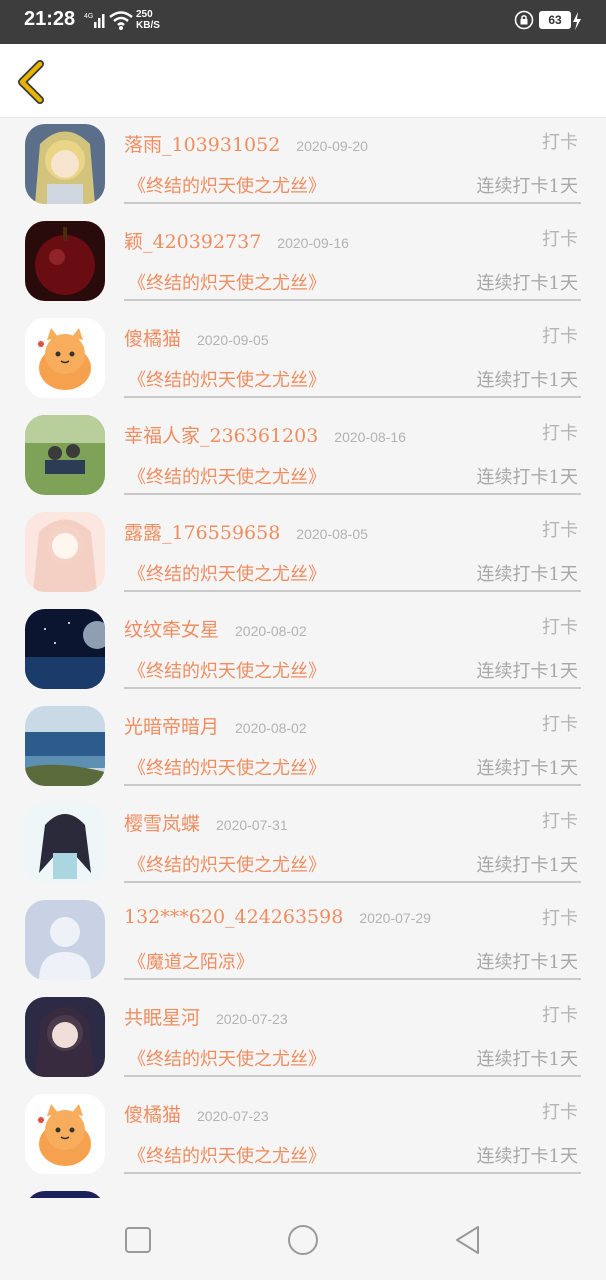 The height and width of the screenshot is (1280, 606). I want to click on speed-value: 250, so click(144, 14).